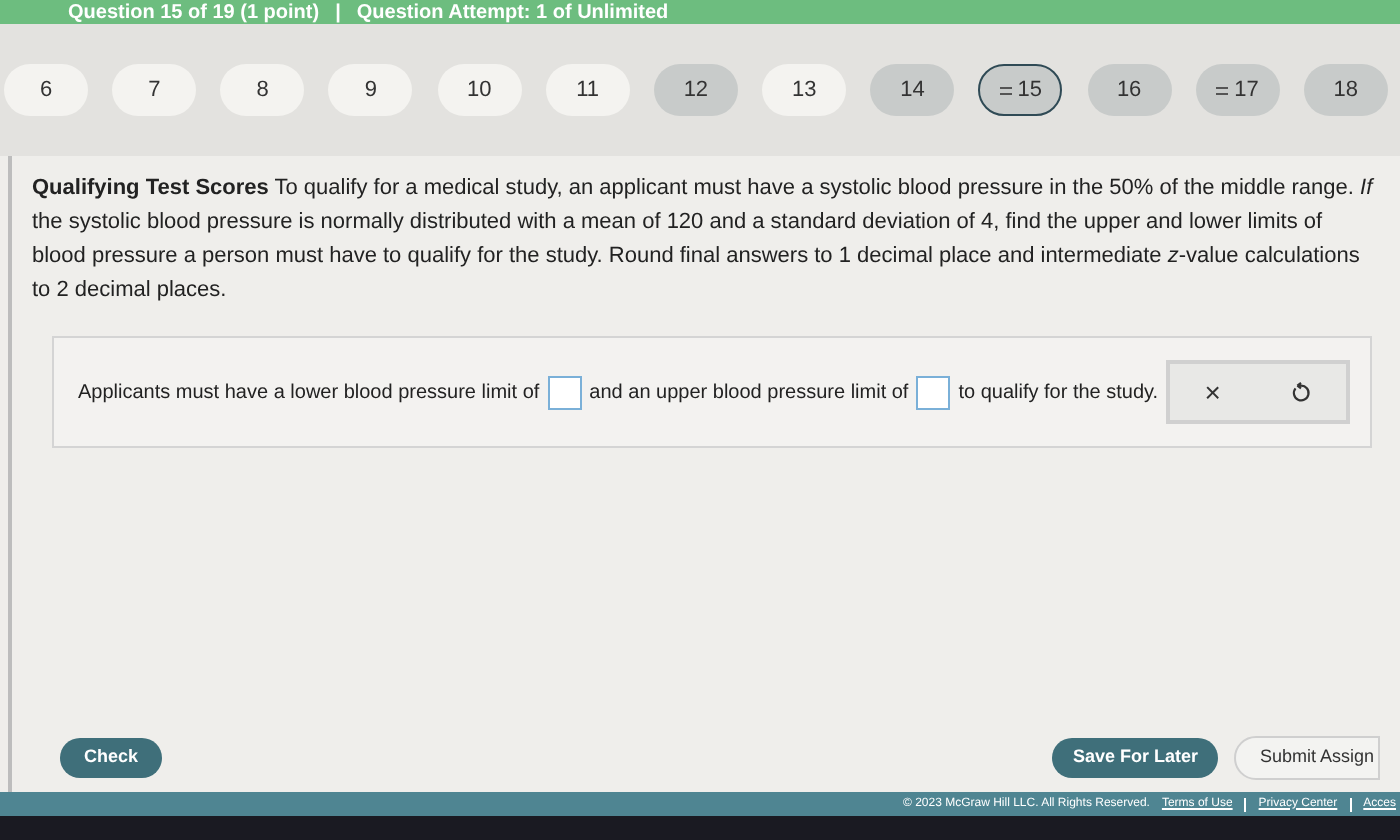 The width and height of the screenshot is (1400, 840). I want to click on check-button: Check, so click(111, 758).